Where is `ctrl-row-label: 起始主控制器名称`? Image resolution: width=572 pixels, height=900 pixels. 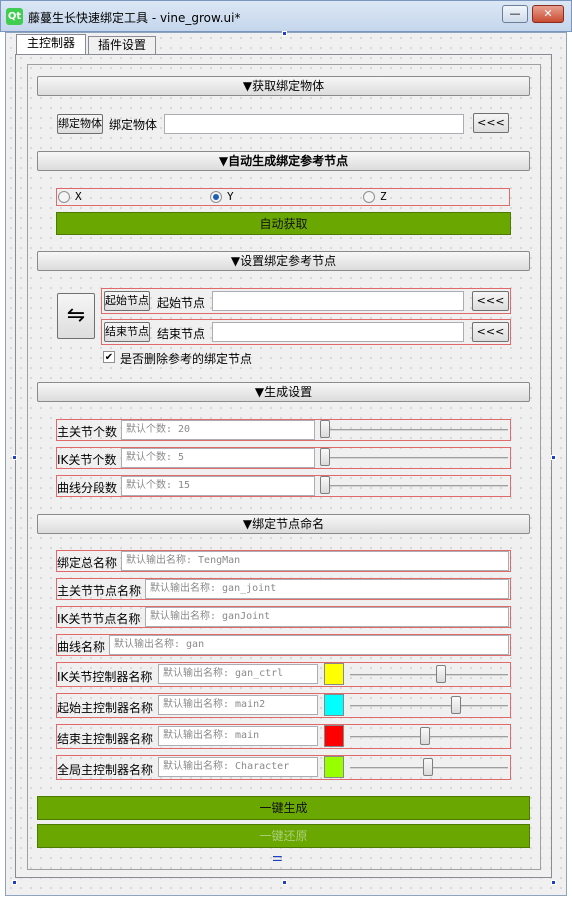 ctrl-row-label: 起始主控制器名称 is located at coordinates (105, 708).